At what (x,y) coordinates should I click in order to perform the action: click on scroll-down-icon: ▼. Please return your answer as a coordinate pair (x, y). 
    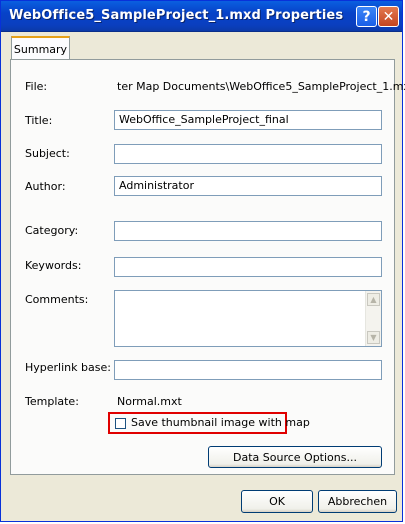
    Looking at the image, I should click on (373, 337).